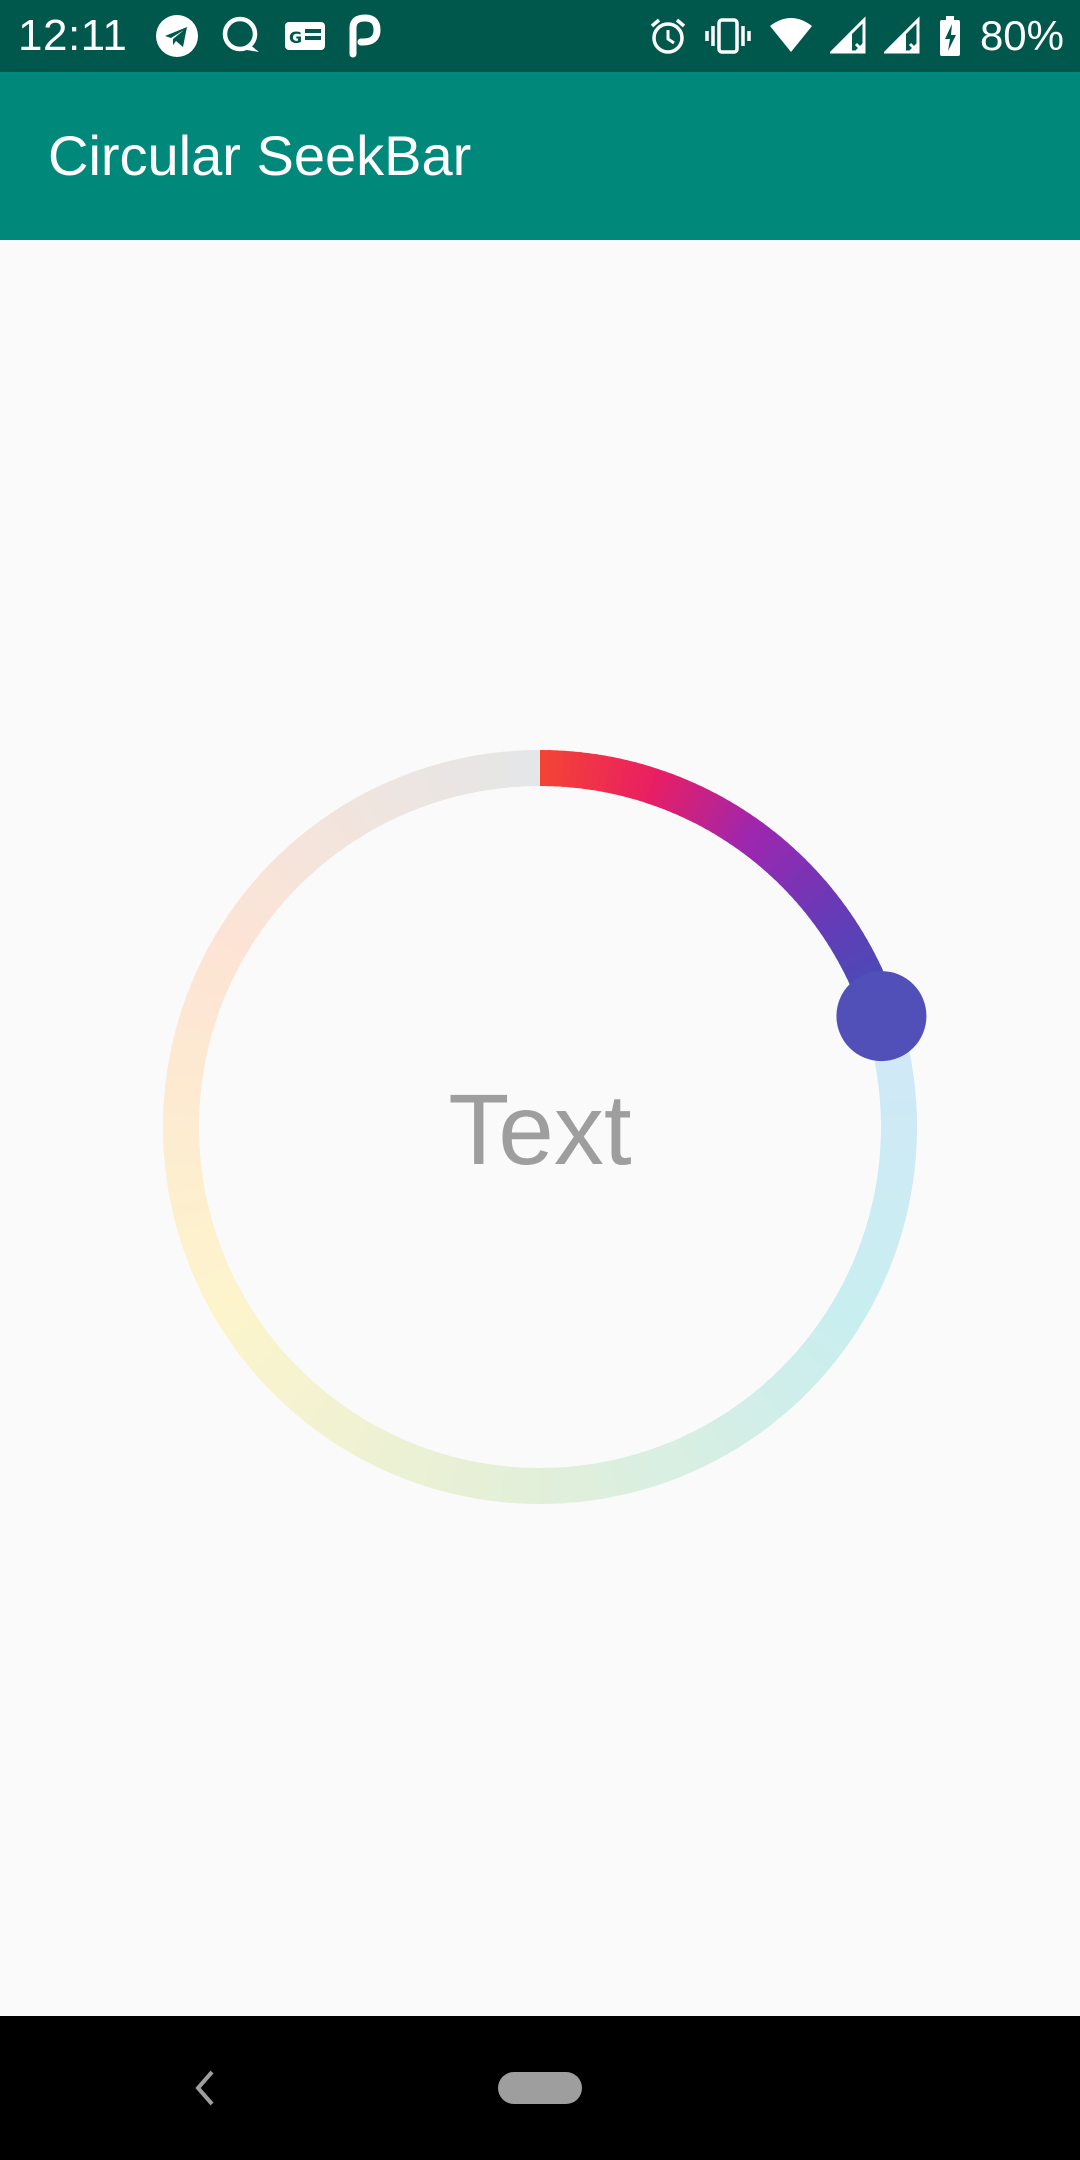  What do you see at coordinates (719, 885) in the screenshot?
I see `seekbar-progress` at bounding box center [719, 885].